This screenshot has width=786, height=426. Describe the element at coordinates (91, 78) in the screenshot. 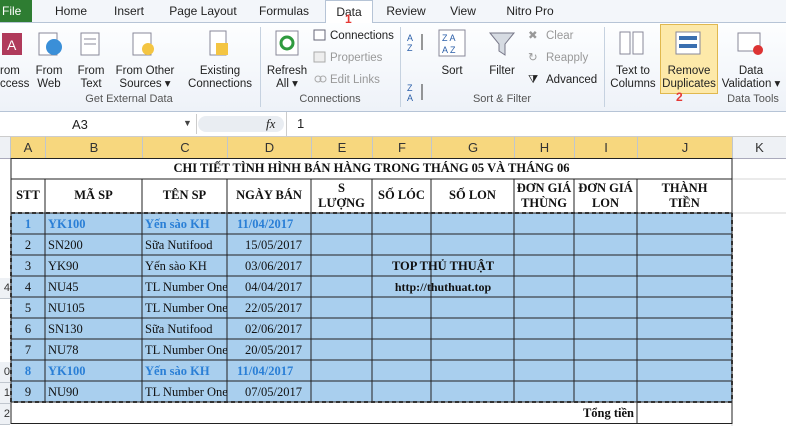

I see `from-text-button: From Text` at that location.